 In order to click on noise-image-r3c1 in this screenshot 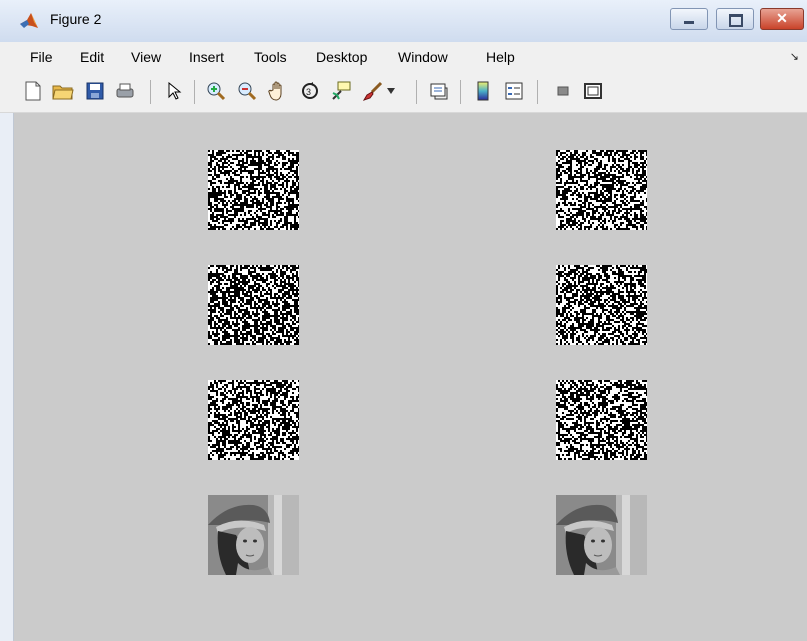, I will do `click(253, 420)`.